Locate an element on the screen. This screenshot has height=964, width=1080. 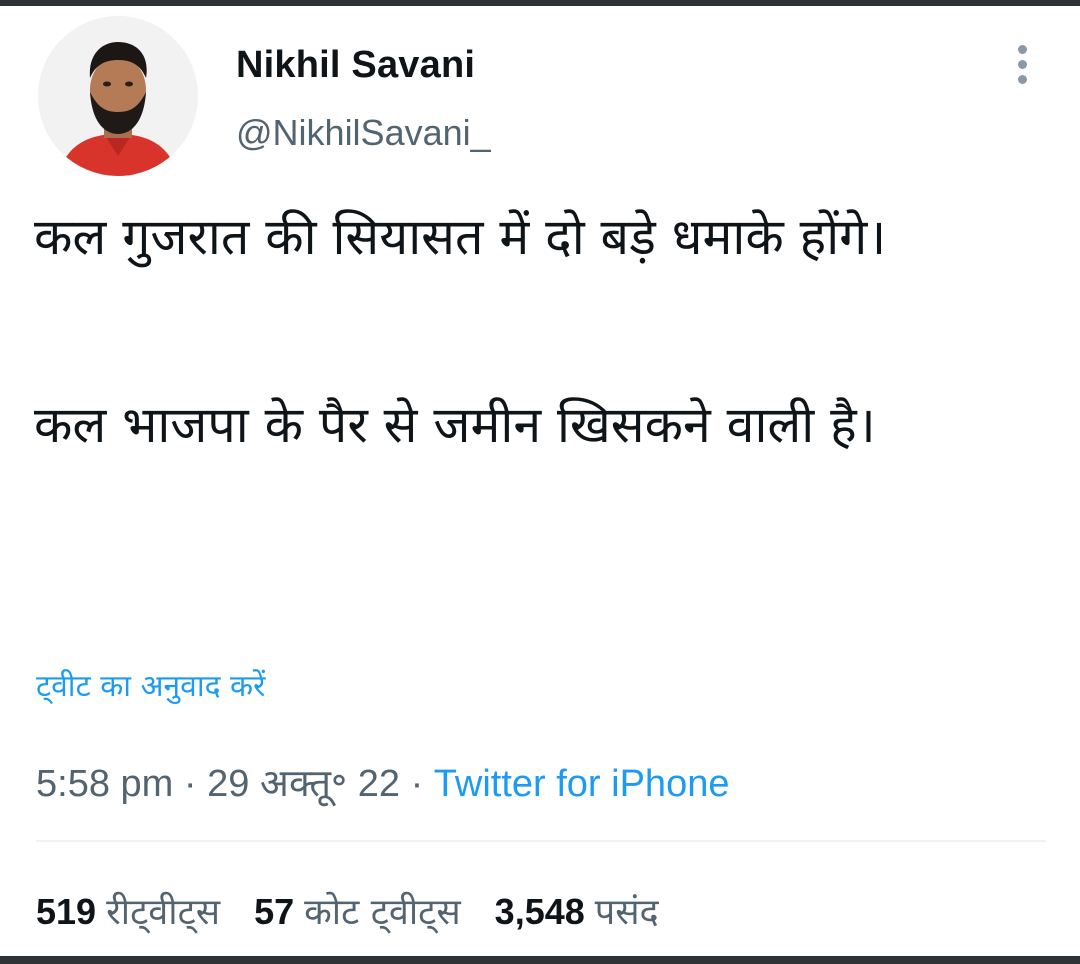
quote-tweets-count: 57 is located at coordinates (274, 911).